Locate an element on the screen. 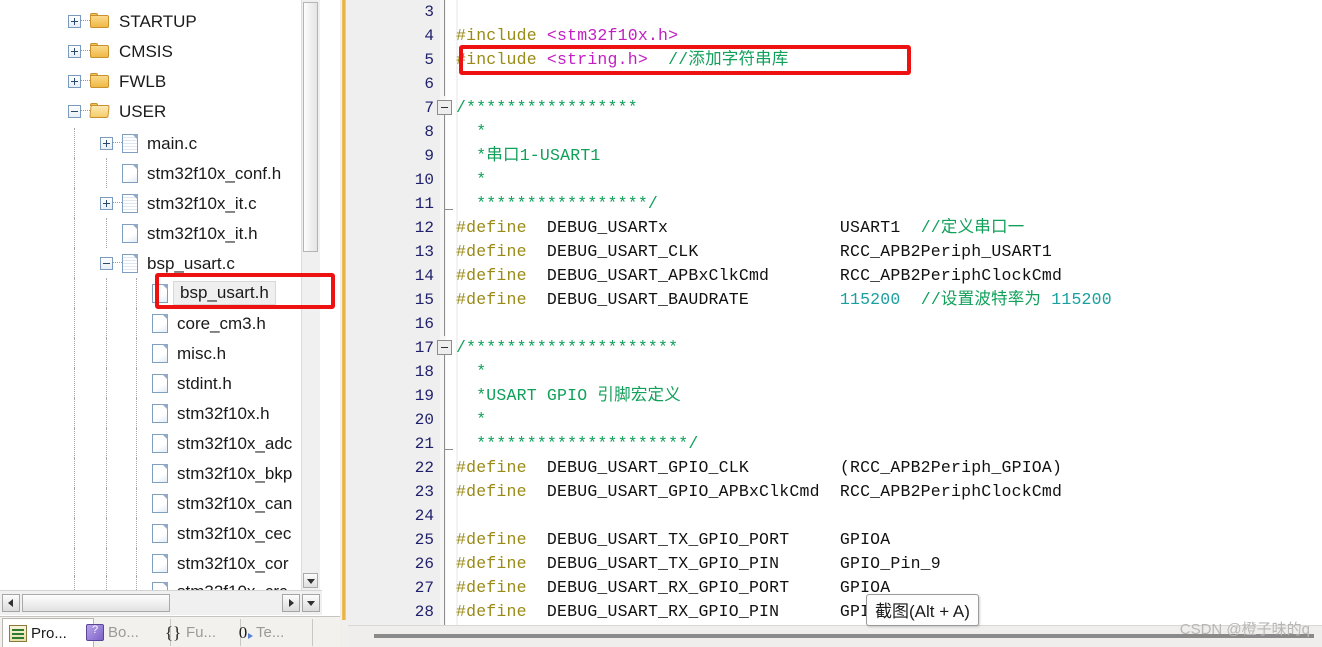 This screenshot has width=1322, height=647. code-token: 115200 is located at coordinates (870, 299).